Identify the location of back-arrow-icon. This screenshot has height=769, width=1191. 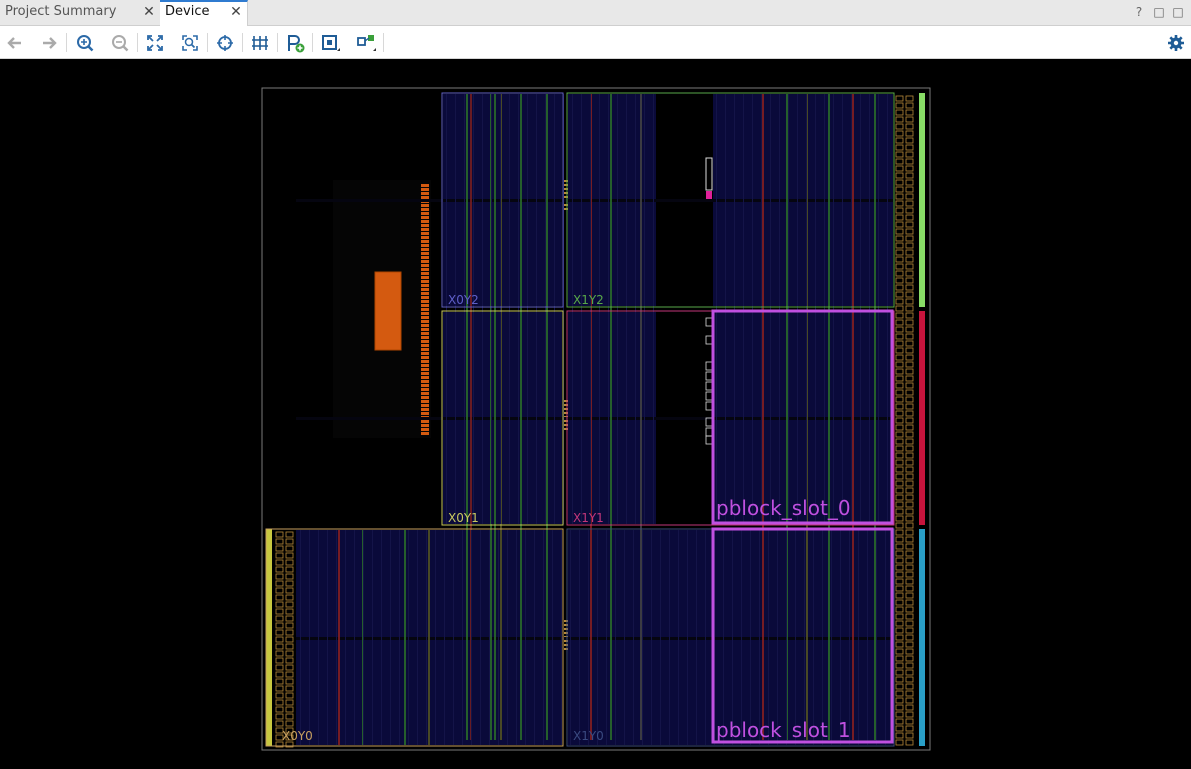
(15, 43).